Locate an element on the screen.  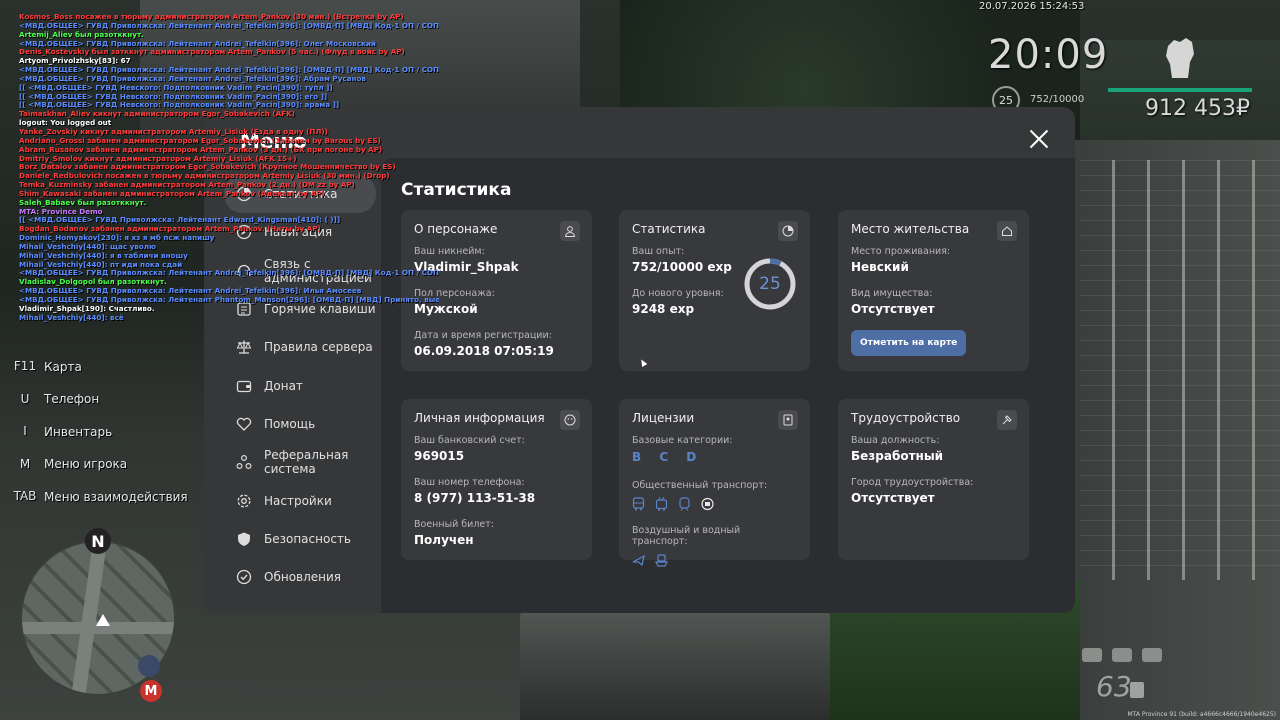
chat-line: Mihail_Veshchiy[440]: щас уволю is located at coordinates (88, 246).